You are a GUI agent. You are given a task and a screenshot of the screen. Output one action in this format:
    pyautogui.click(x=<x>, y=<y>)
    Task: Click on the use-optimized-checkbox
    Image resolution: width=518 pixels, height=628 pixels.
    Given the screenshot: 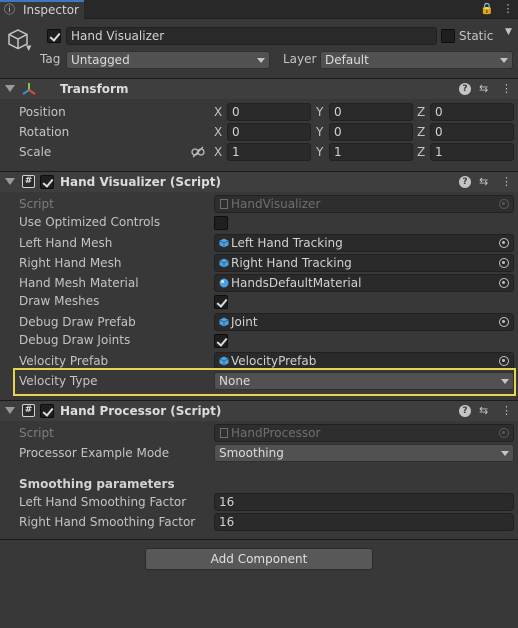 What is the action you would take?
    pyautogui.click(x=221, y=223)
    